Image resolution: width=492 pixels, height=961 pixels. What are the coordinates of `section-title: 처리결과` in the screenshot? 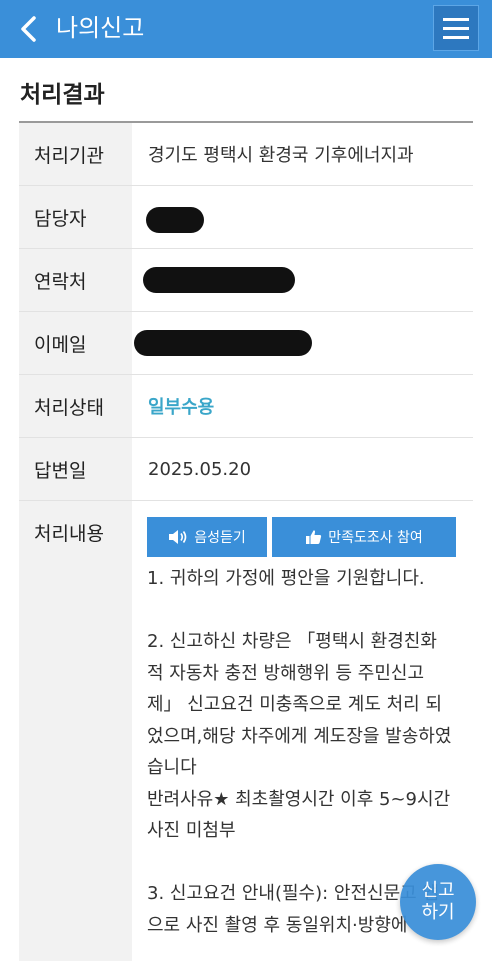 It's located at (62, 95).